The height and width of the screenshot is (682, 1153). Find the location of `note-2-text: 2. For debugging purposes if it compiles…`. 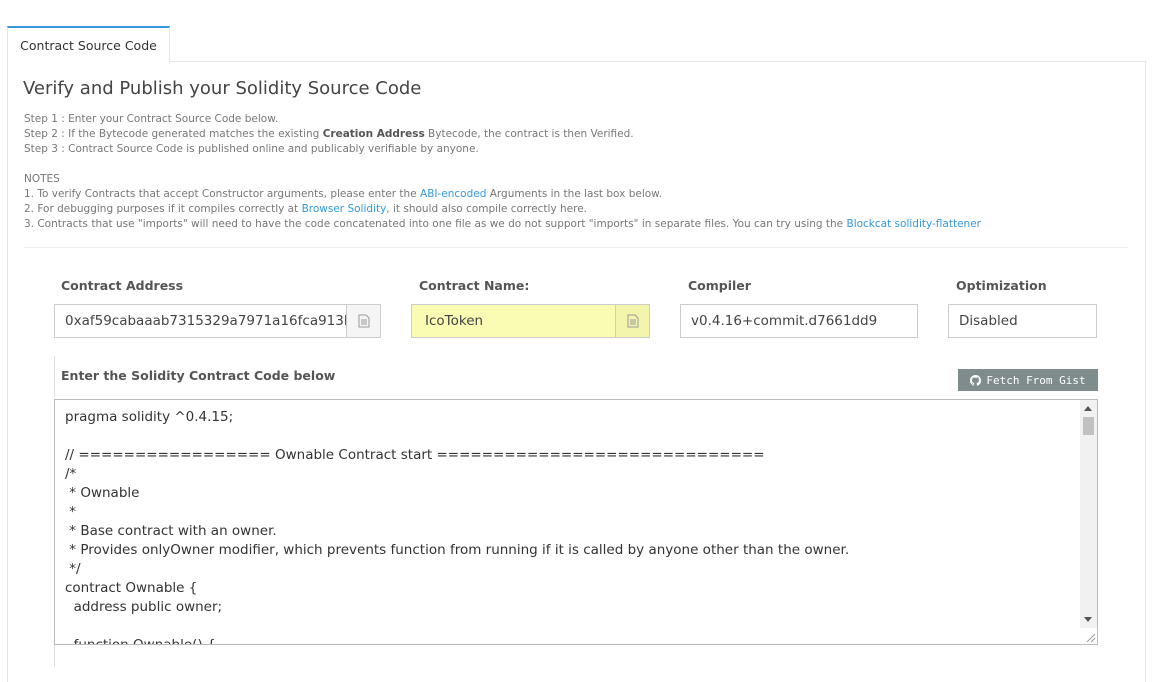

note-2-text: 2. For debugging purposes if it compiles… is located at coordinates (163, 209).